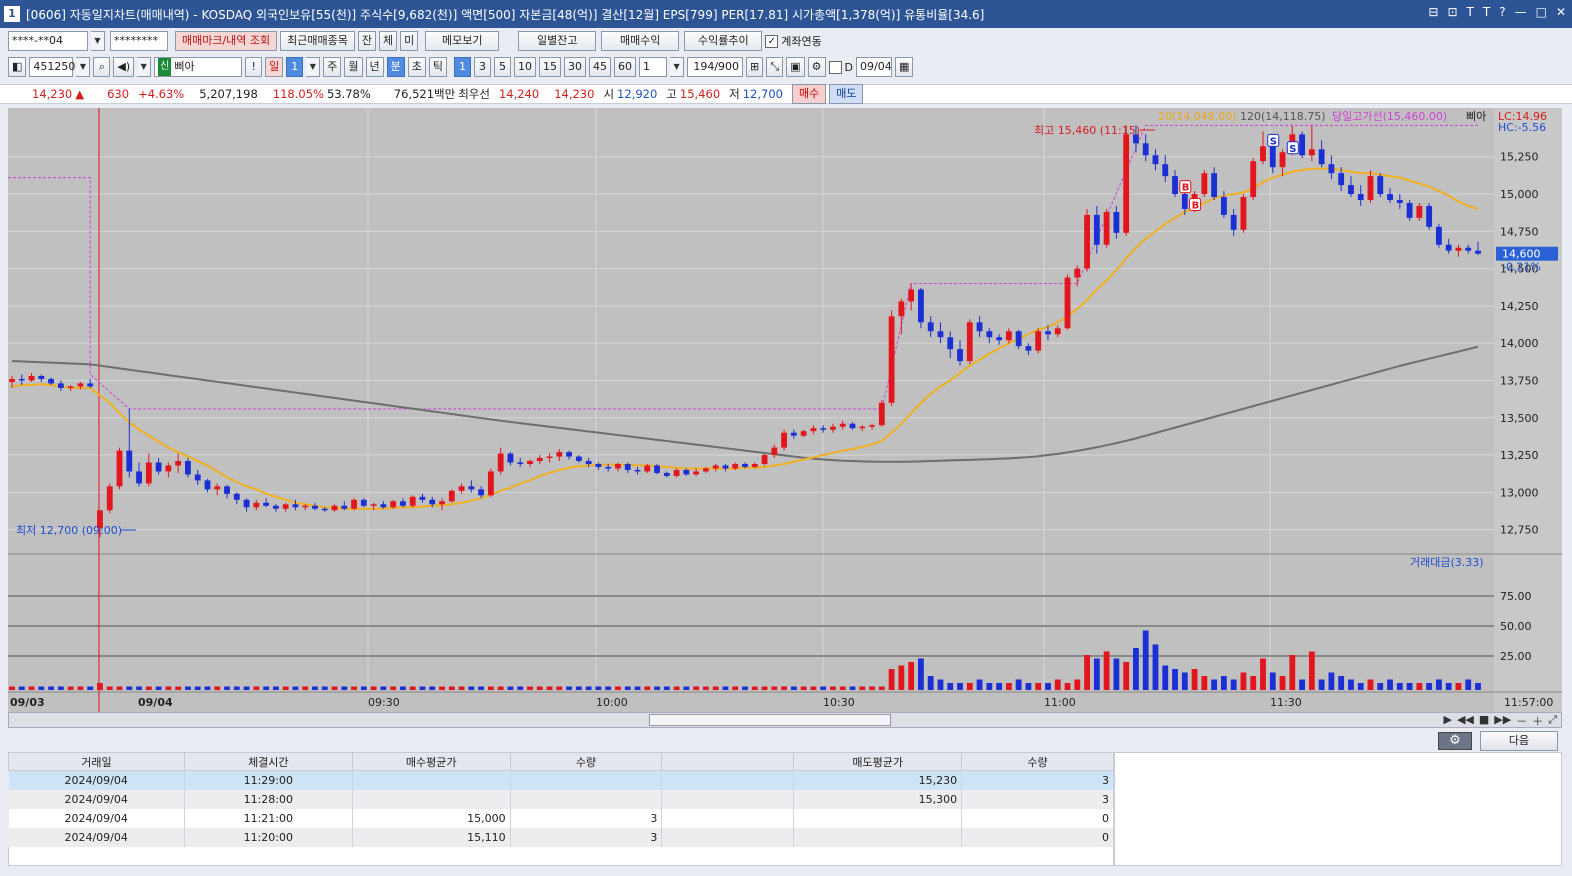 This screenshot has width=1572, height=876. What do you see at coordinates (313, 67) in the screenshot?
I see `day-count-dropdown-icon: ▼` at bounding box center [313, 67].